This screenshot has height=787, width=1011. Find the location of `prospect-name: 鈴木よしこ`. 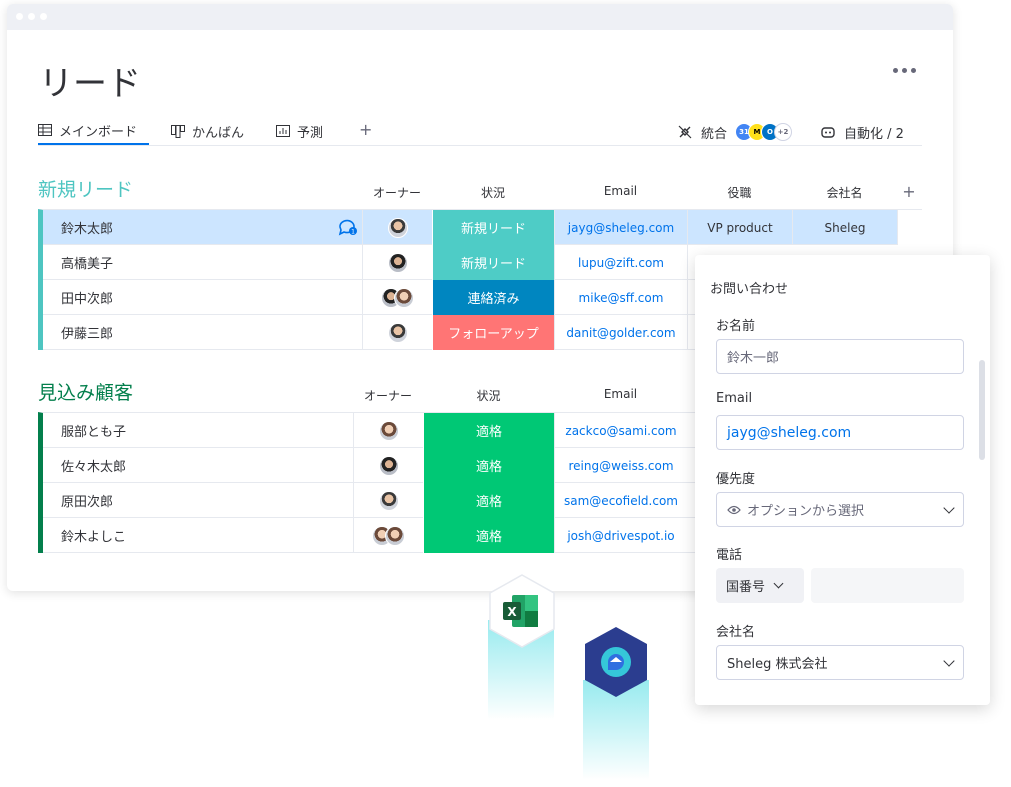

prospect-name: 鈴木よしこ is located at coordinates (198, 535).